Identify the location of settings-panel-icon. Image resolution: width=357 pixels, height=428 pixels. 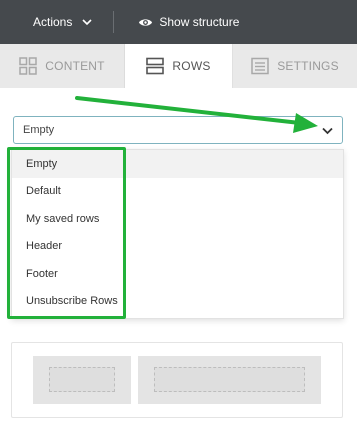
(260, 66).